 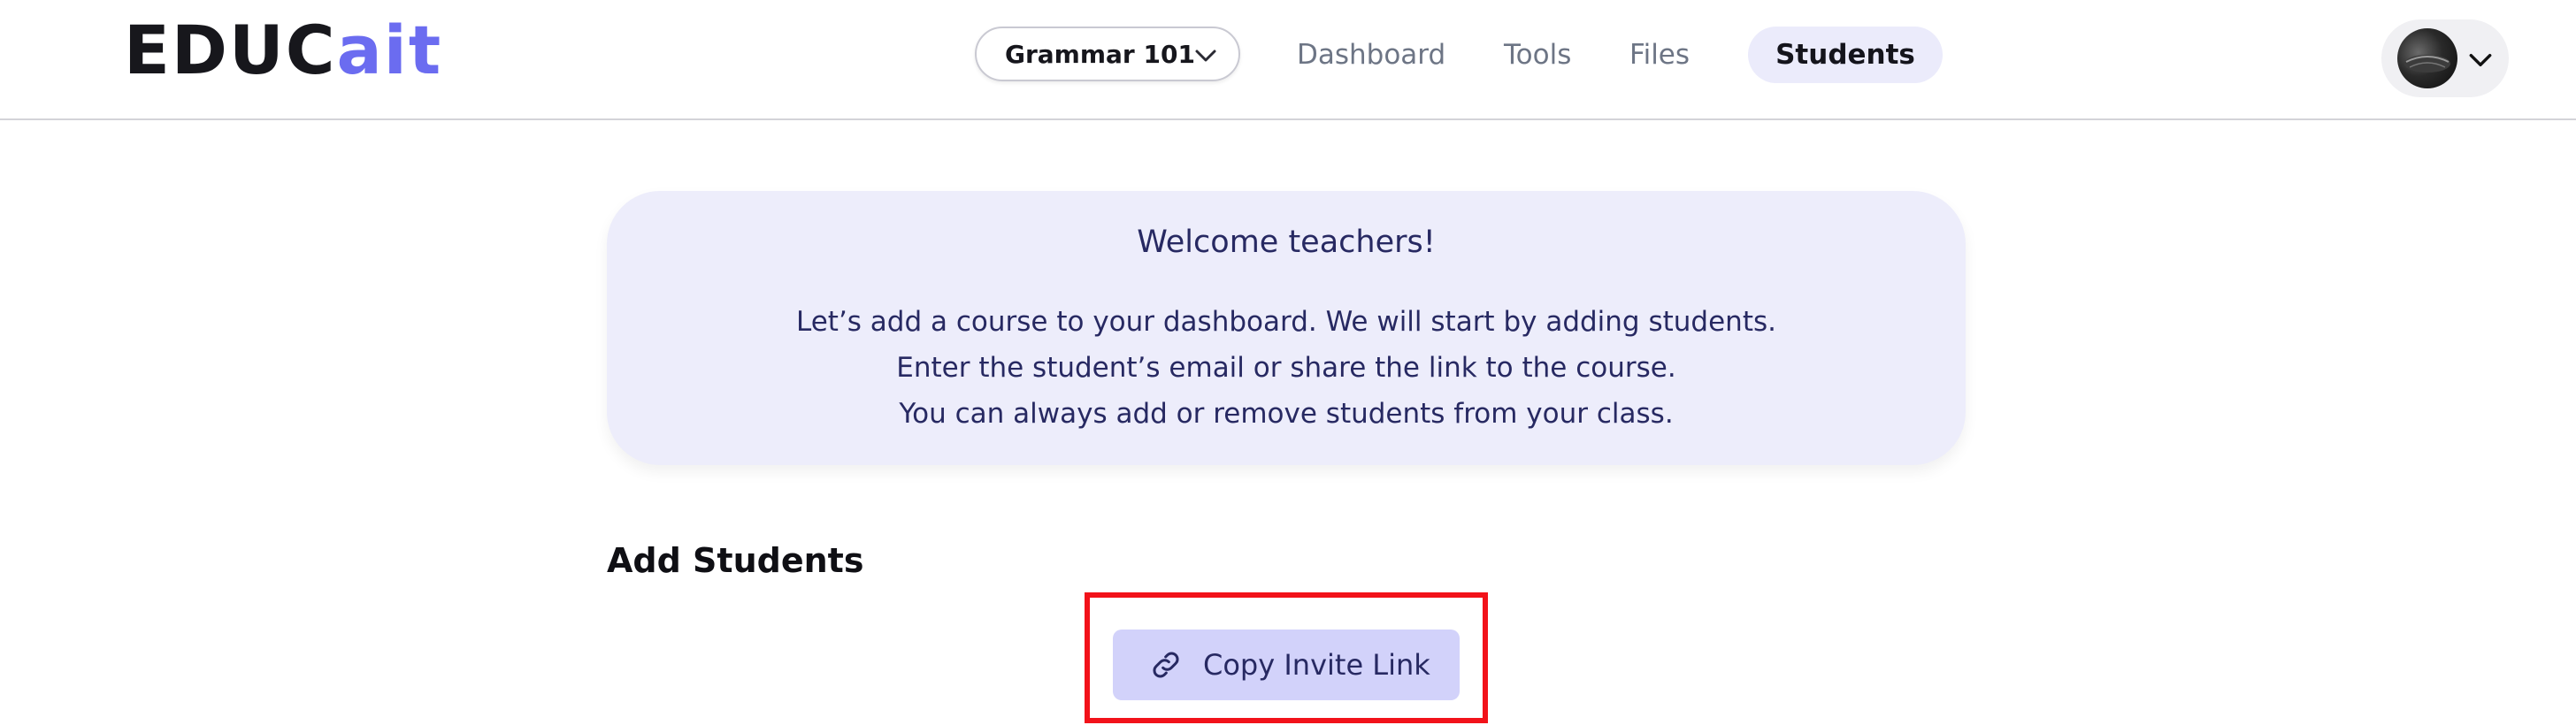 I want to click on link-icon, so click(x=1166, y=665).